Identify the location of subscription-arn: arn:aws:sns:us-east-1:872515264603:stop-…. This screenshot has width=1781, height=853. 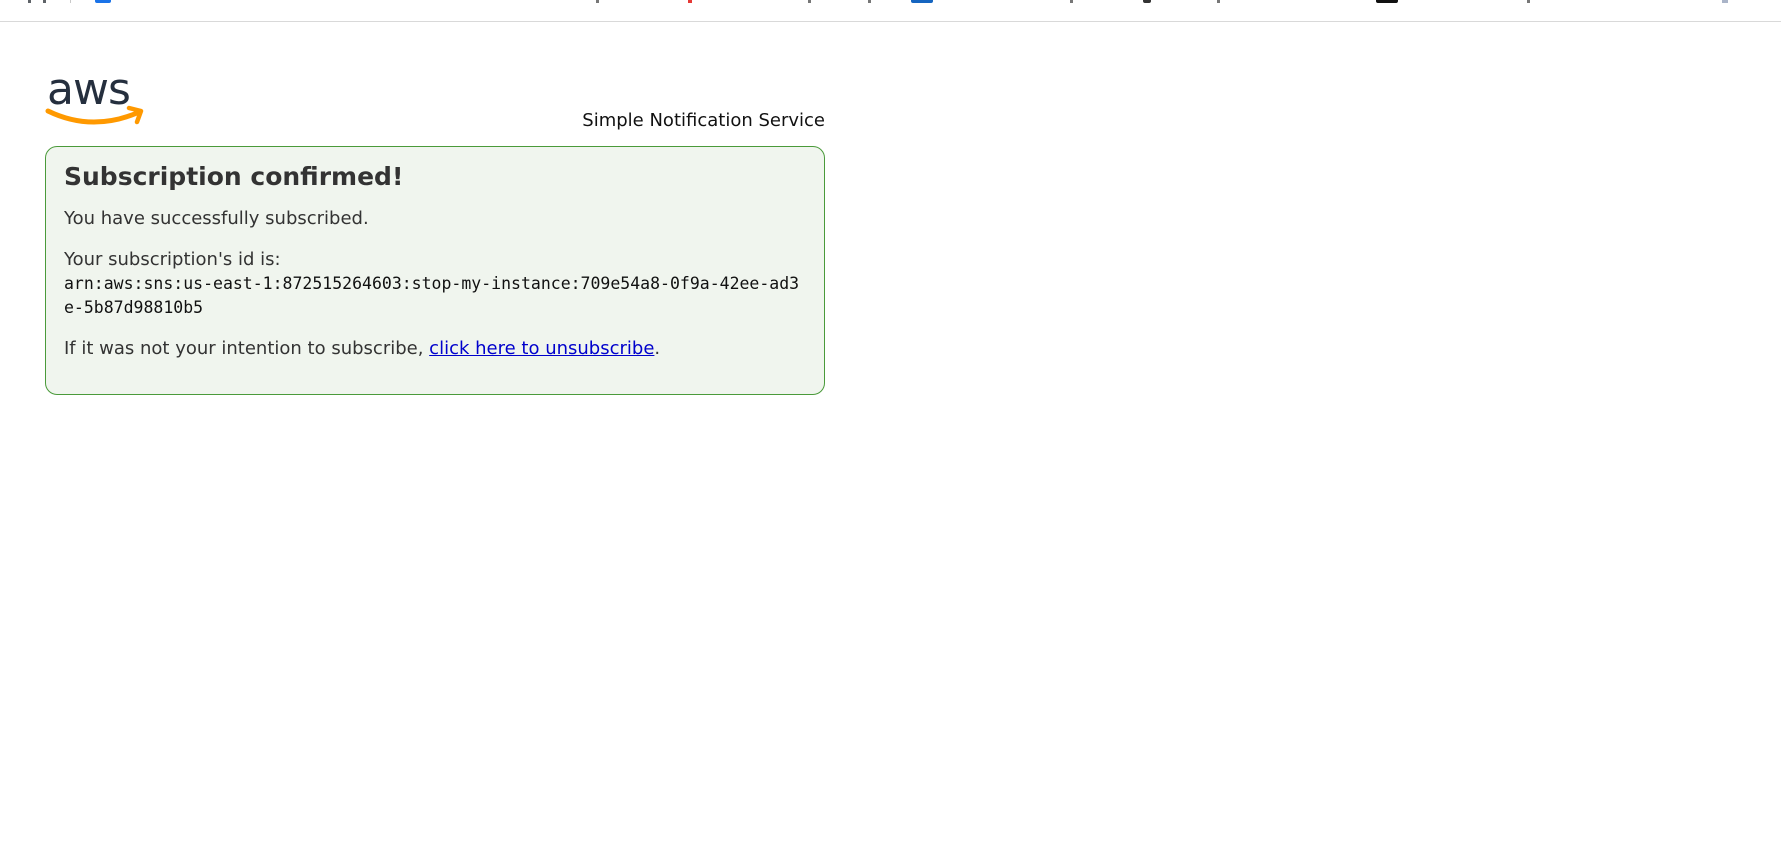
(432, 295).